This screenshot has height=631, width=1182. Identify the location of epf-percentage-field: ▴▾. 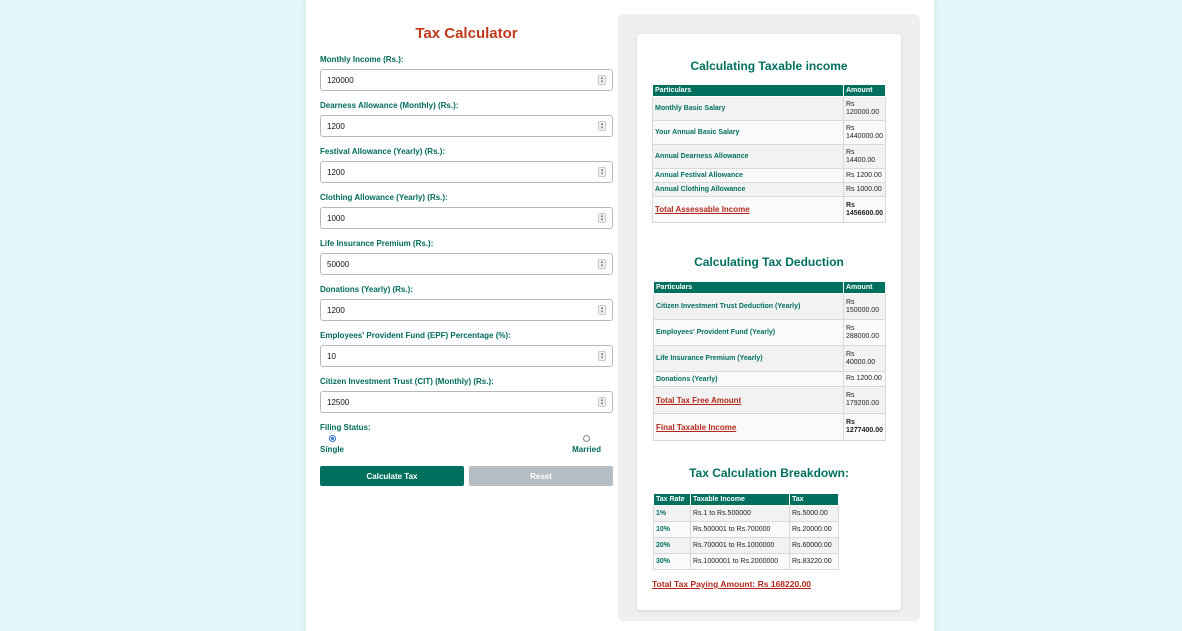
(466, 356).